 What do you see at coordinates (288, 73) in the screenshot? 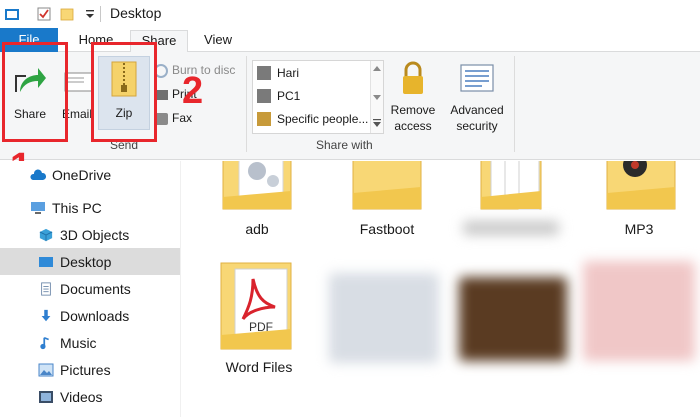
I see `people-item-label: Hari` at bounding box center [288, 73].